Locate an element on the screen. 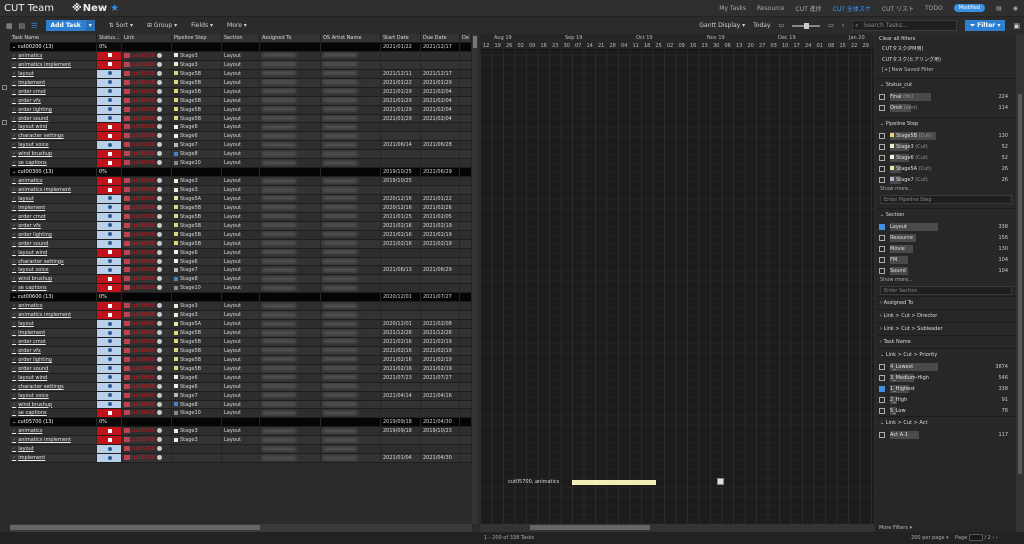  add-task-button: Add Task is located at coordinates (65, 25).